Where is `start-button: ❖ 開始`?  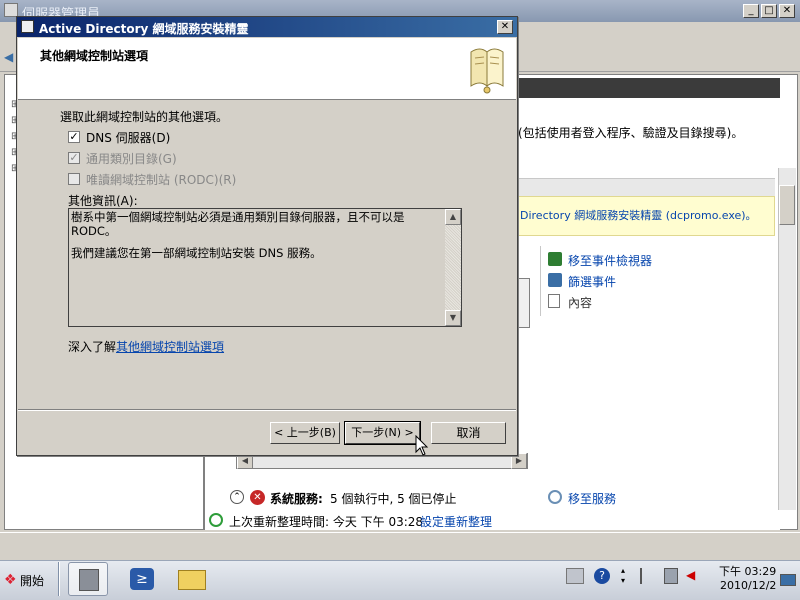 start-button: ❖ 開始 is located at coordinates (26, 579).